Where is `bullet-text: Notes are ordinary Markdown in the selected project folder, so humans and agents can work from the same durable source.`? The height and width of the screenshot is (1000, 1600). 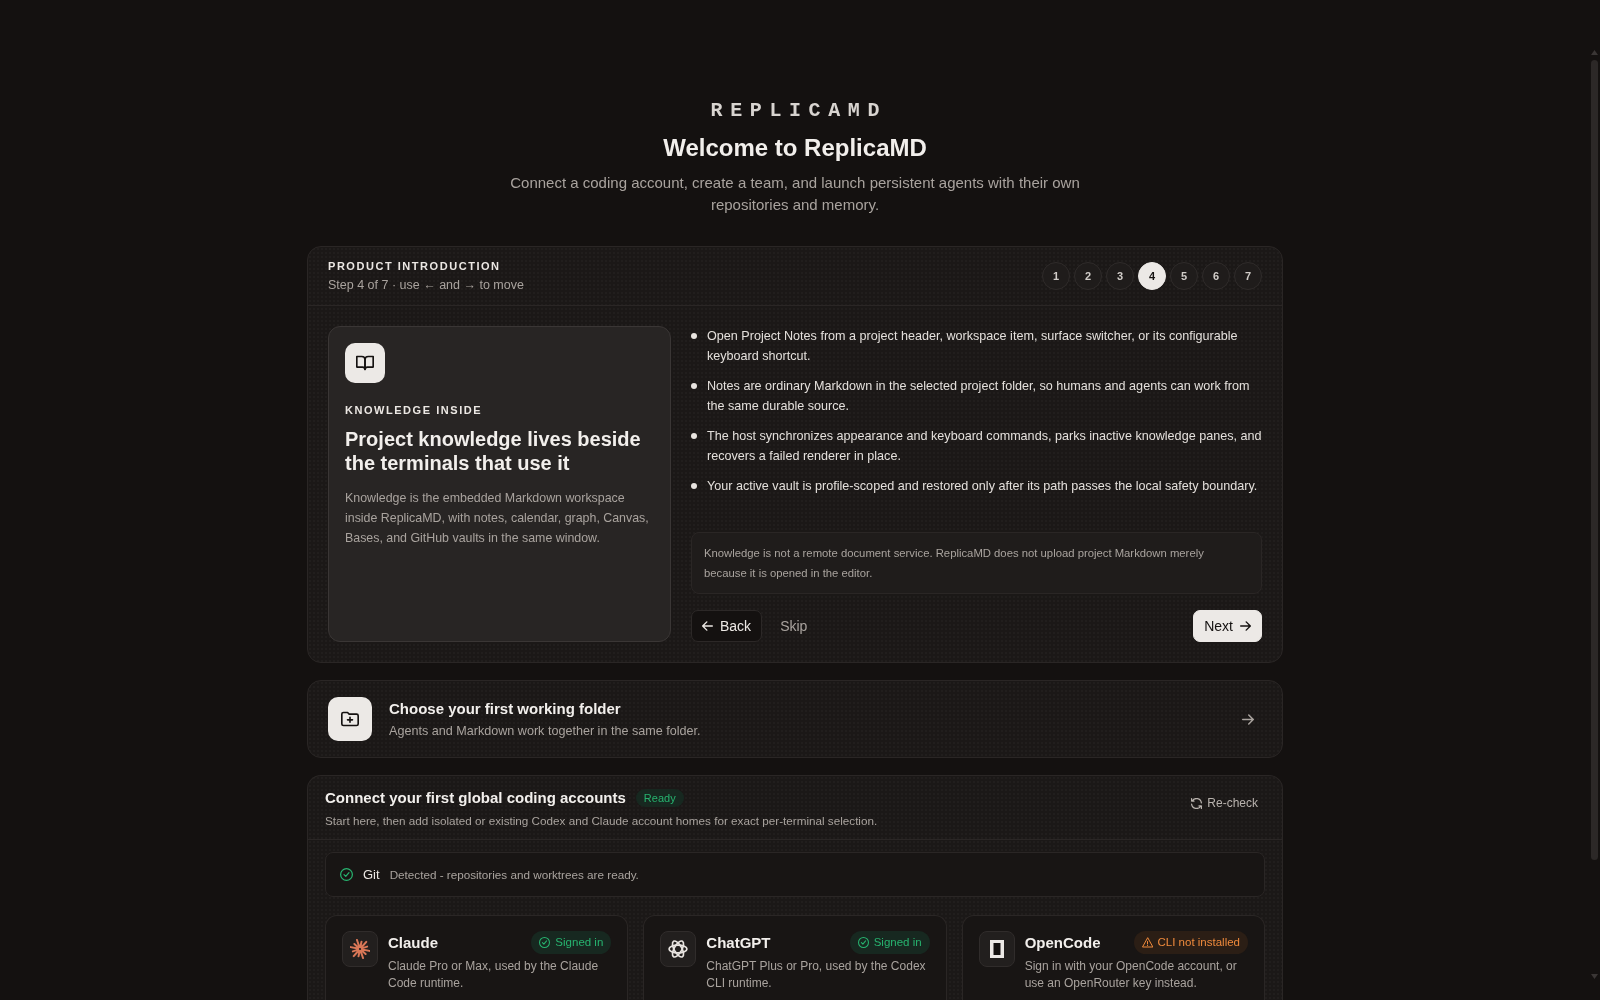
bullet-text: Notes are ordinary Markdown in the selected project folder, so humans and agents can work from the same durable source. is located at coordinates (979, 396).